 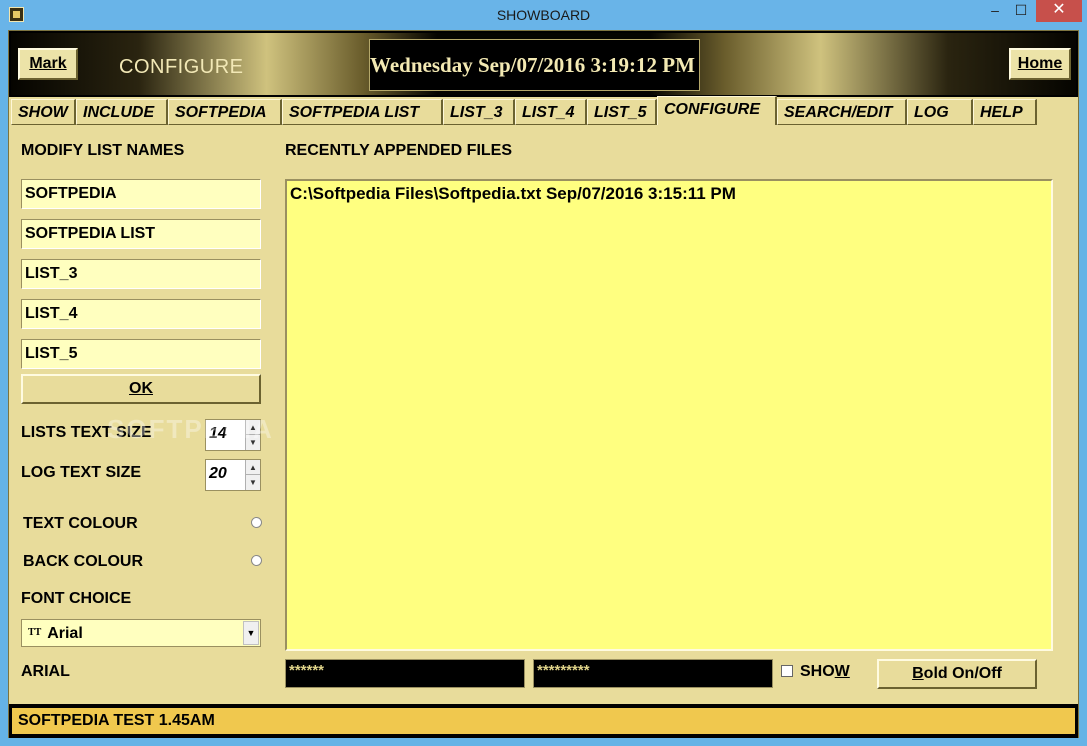 I want to click on lists-text-size-spinner: 14 ▲ ▼, so click(x=233, y=435).